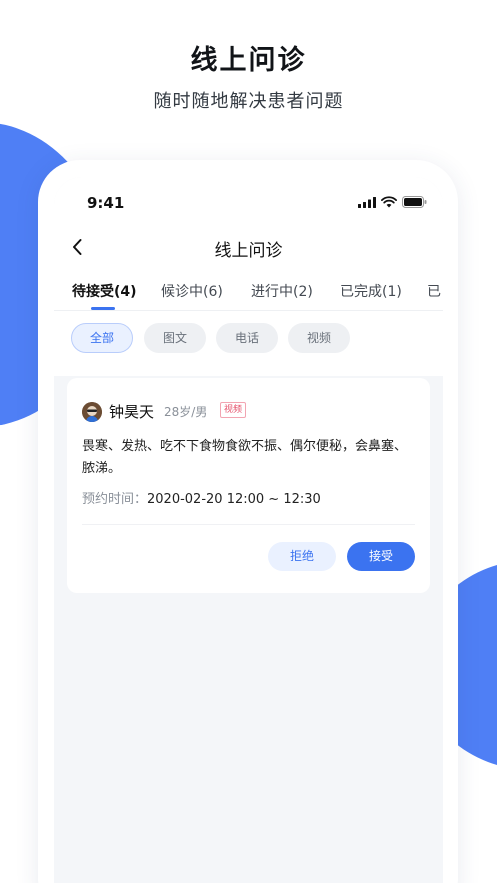 This screenshot has width=497, height=883. Describe the element at coordinates (248, 202) in the screenshot. I see `status-bar: 9:41` at that location.